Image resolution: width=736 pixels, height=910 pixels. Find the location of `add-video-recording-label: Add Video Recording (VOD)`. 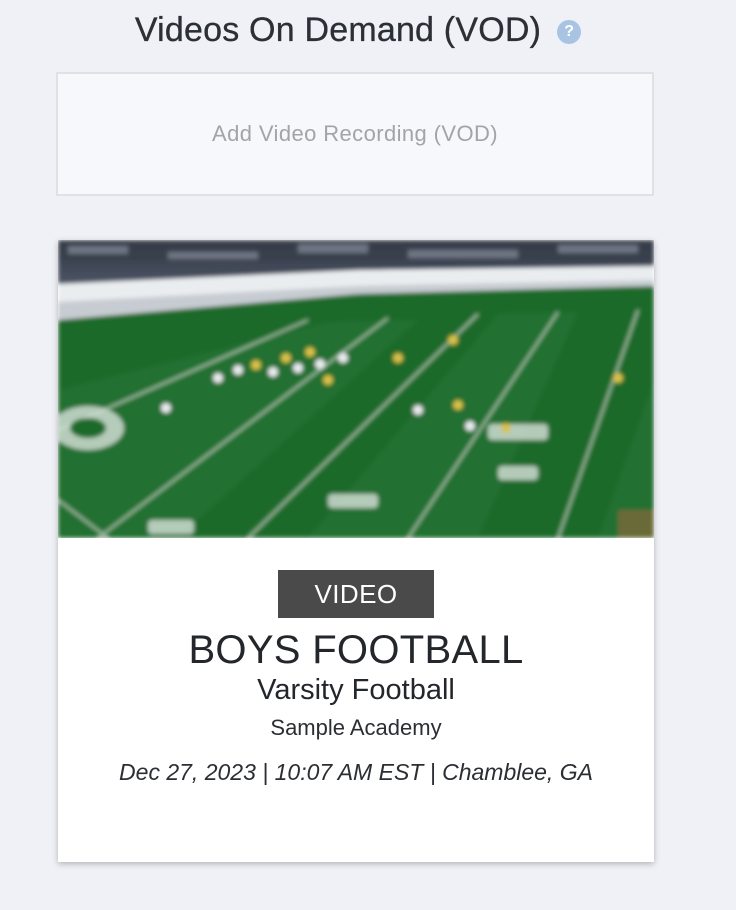

add-video-recording-label: Add Video Recording (VOD) is located at coordinates (355, 133).